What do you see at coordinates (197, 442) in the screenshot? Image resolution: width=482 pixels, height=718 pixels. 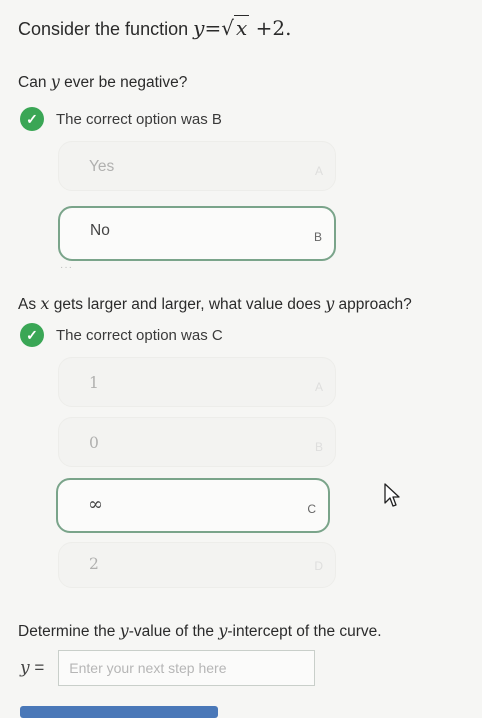 I see `q2-option-b: 0 B` at bounding box center [197, 442].